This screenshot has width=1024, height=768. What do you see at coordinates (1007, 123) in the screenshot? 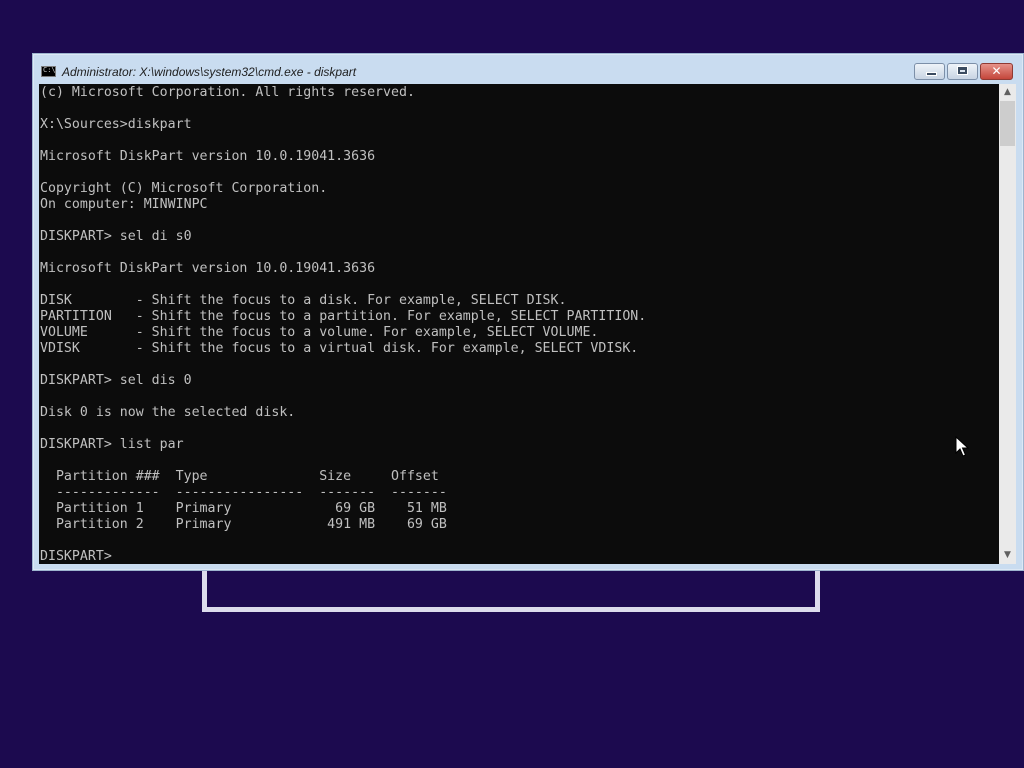
I see `scroll-thumb` at bounding box center [1007, 123].